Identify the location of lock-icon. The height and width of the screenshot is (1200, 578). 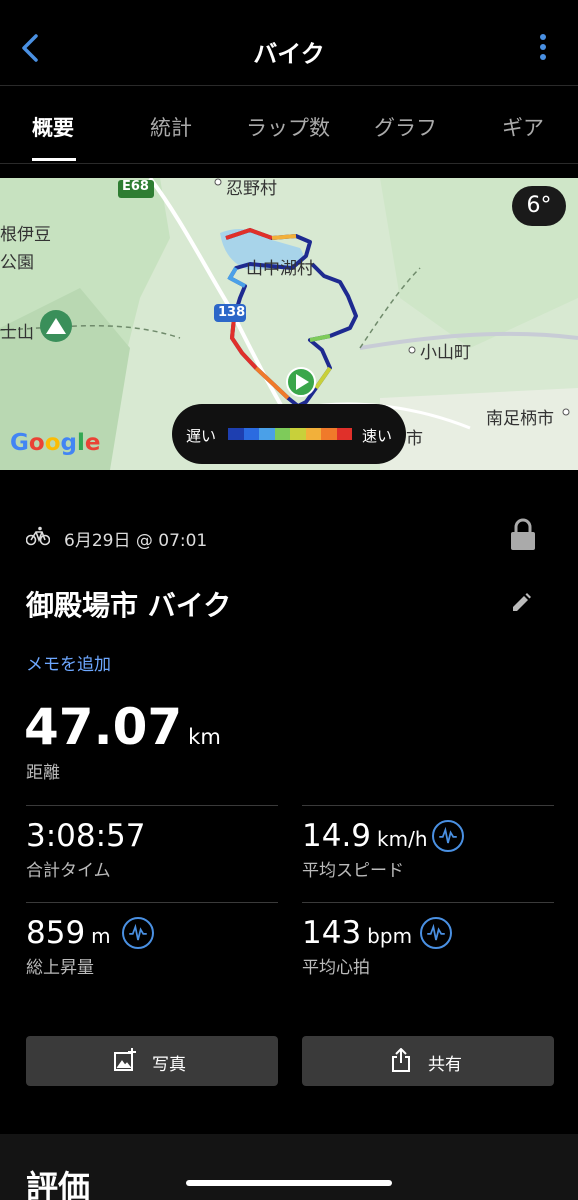
(523, 535).